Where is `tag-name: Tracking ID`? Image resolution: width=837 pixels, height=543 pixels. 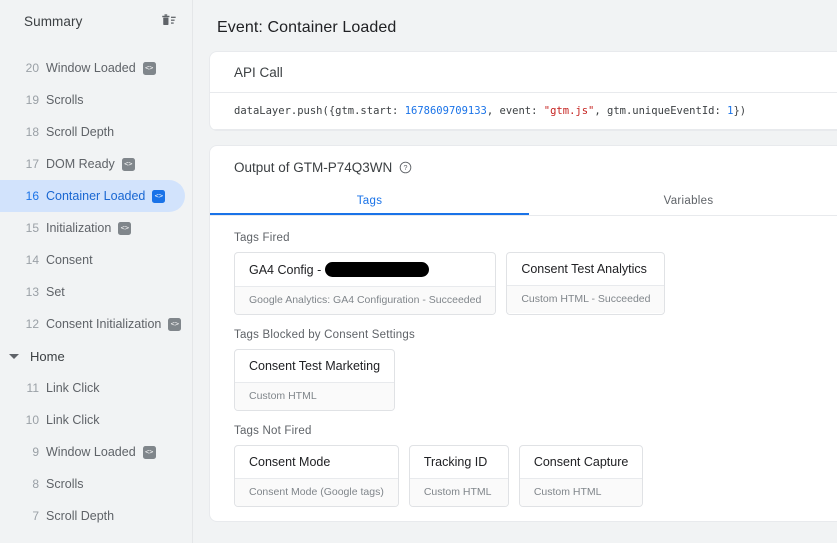 tag-name: Tracking ID is located at coordinates (455, 462).